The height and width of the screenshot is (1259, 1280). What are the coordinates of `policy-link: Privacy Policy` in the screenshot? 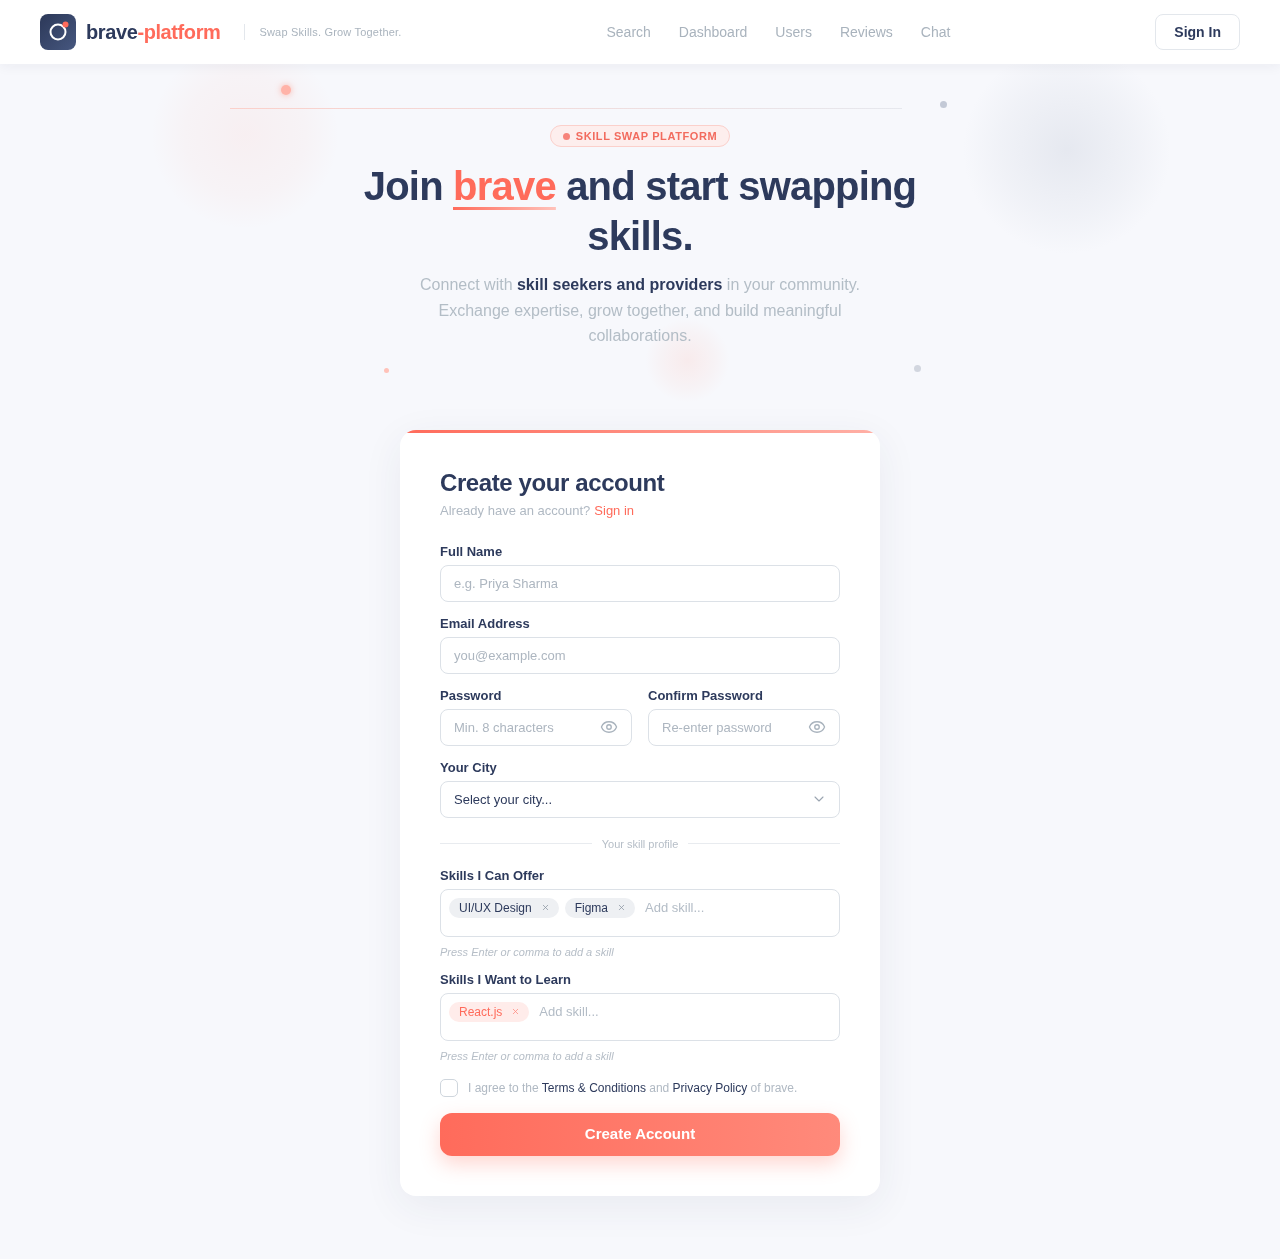 It's located at (710, 1087).